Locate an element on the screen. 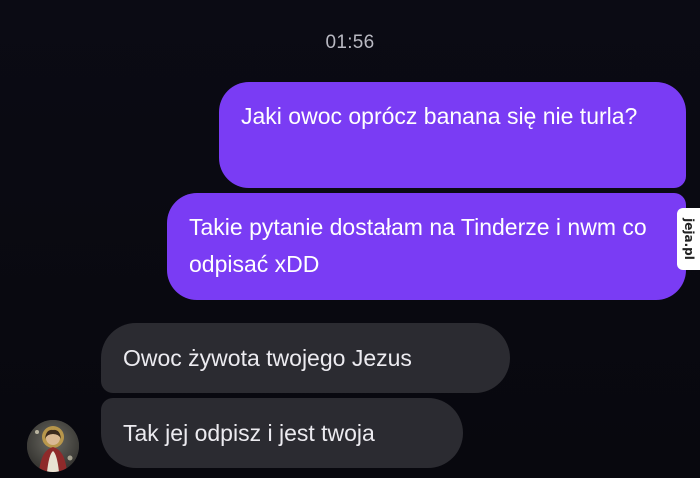  avatar-image is located at coordinates (53, 446).